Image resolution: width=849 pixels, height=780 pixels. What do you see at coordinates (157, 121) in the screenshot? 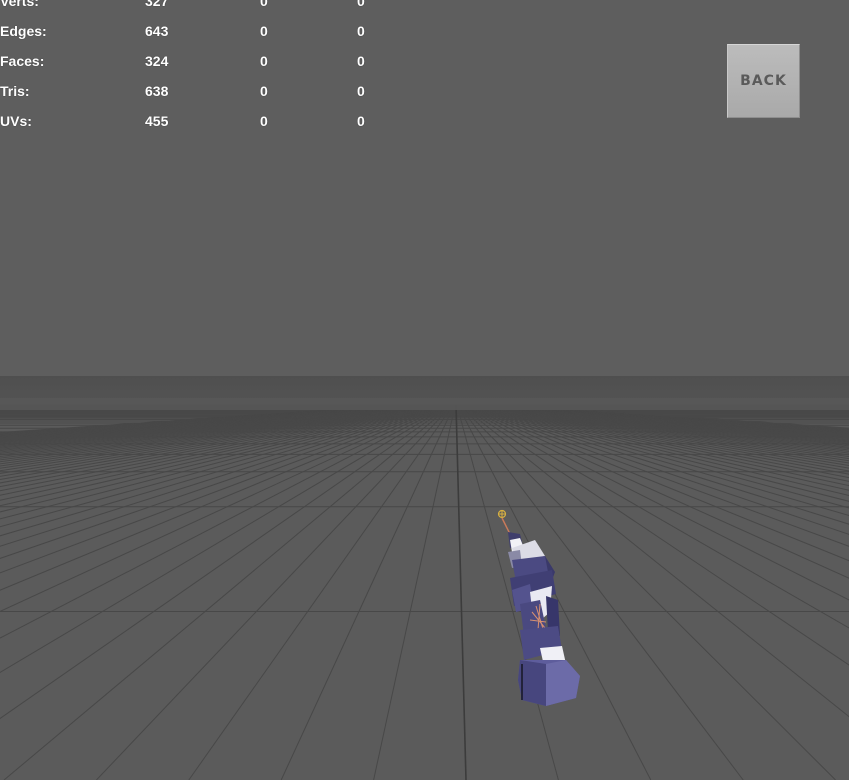
I see `stat-value: 455` at bounding box center [157, 121].